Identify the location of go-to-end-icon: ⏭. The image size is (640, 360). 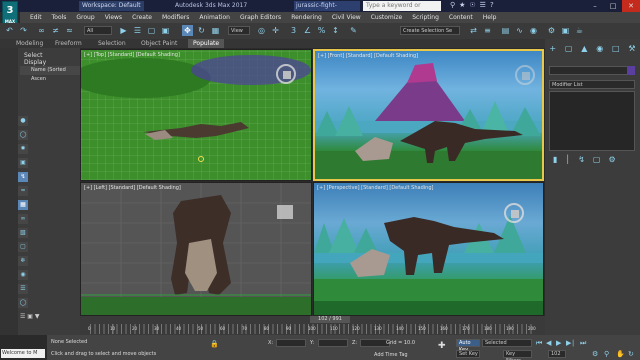
(583, 343).